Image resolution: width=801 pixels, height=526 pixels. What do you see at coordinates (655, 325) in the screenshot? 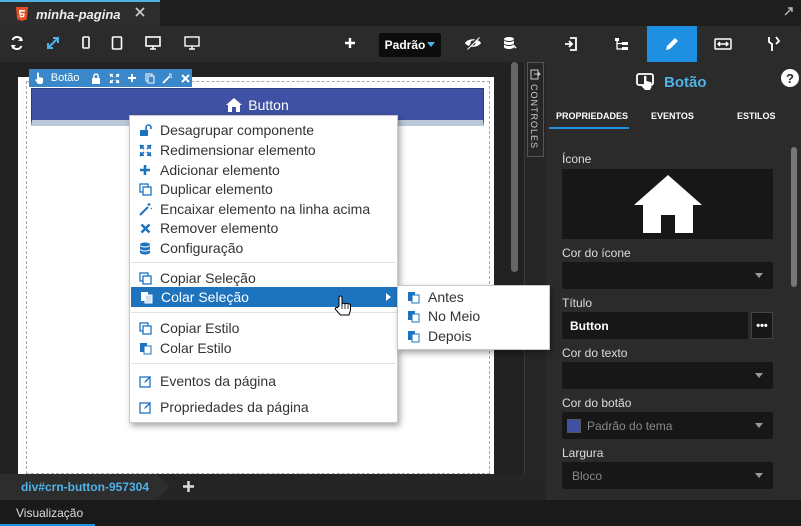
I see `title-input: Button` at bounding box center [655, 325].